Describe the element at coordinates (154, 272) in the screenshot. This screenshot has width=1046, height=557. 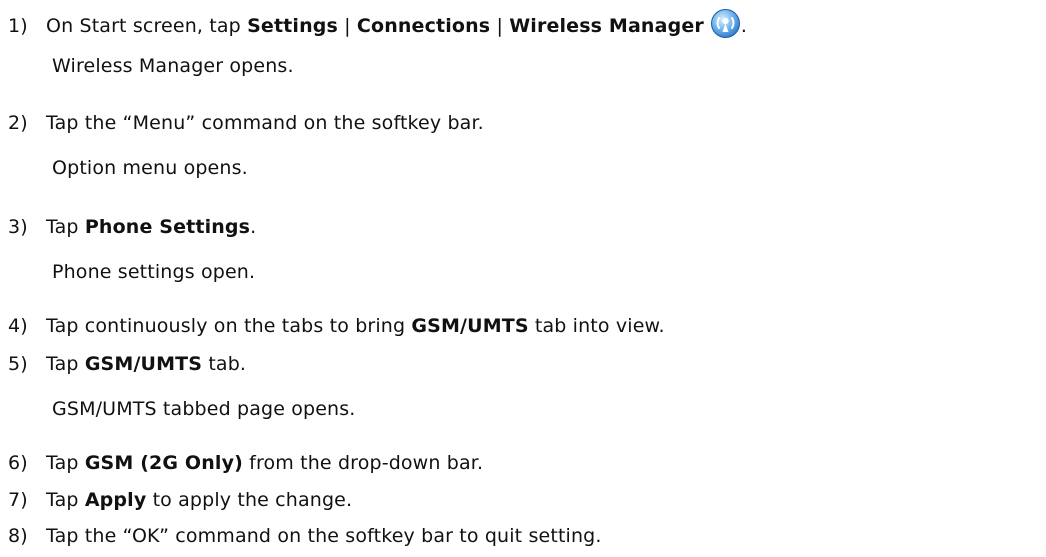
I see `step-3-result: Phone settings open.` at that location.